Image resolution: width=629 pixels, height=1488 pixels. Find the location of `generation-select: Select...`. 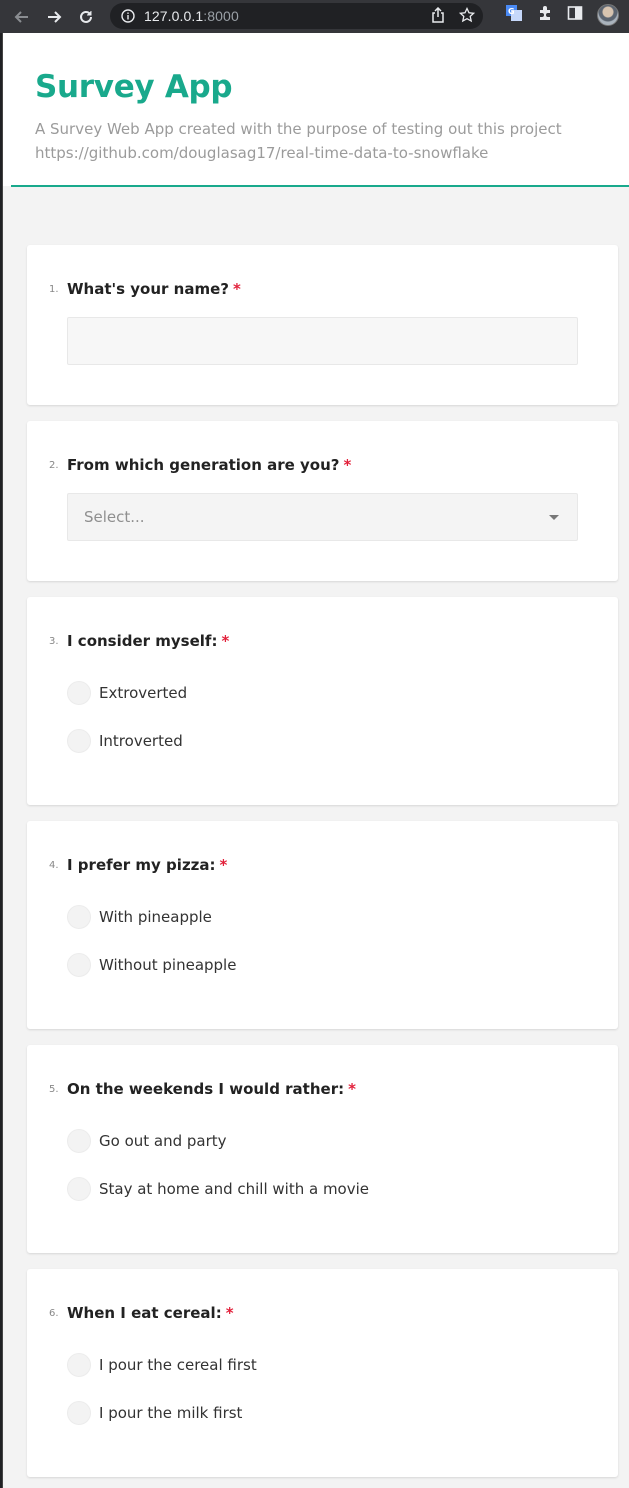

generation-select: Select... is located at coordinates (322, 517).